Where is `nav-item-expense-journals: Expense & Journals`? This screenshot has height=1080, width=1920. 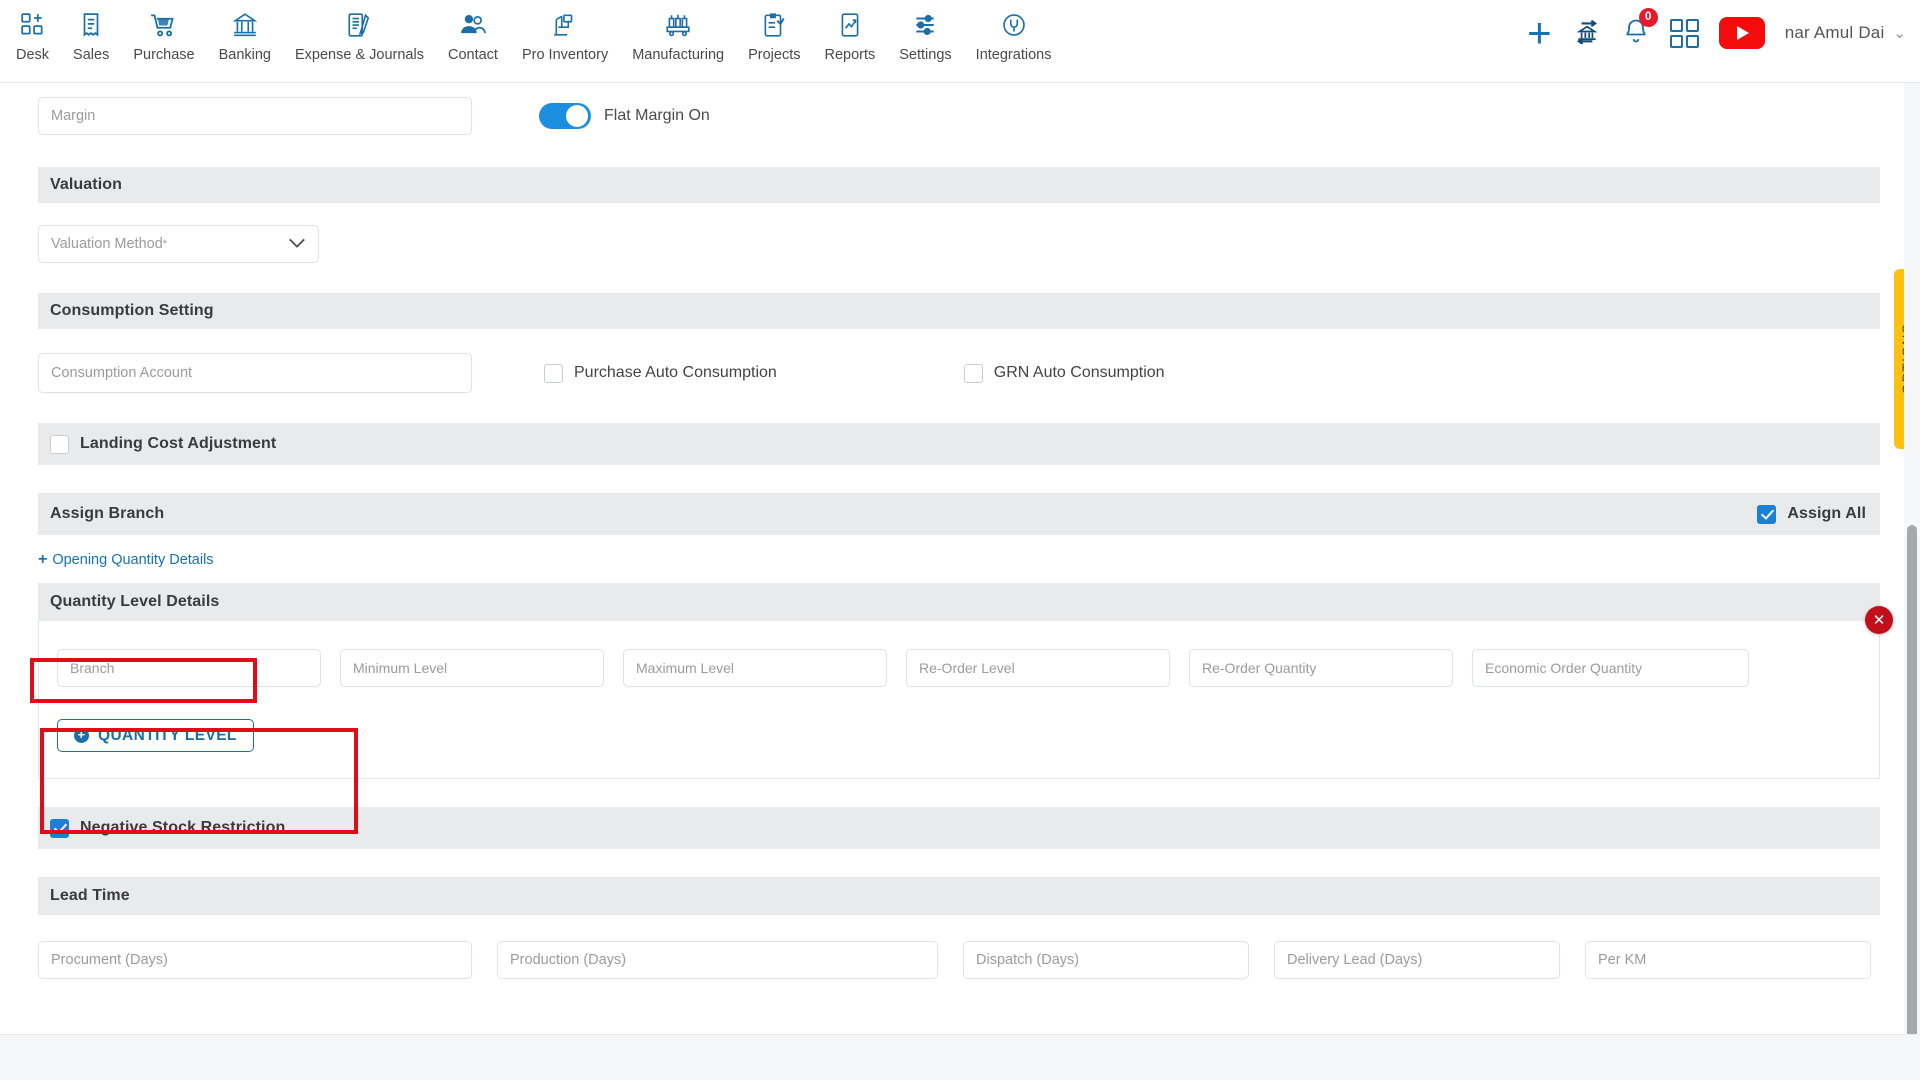
nav-item-expense-journals: Expense & Journals is located at coordinates (359, 35).